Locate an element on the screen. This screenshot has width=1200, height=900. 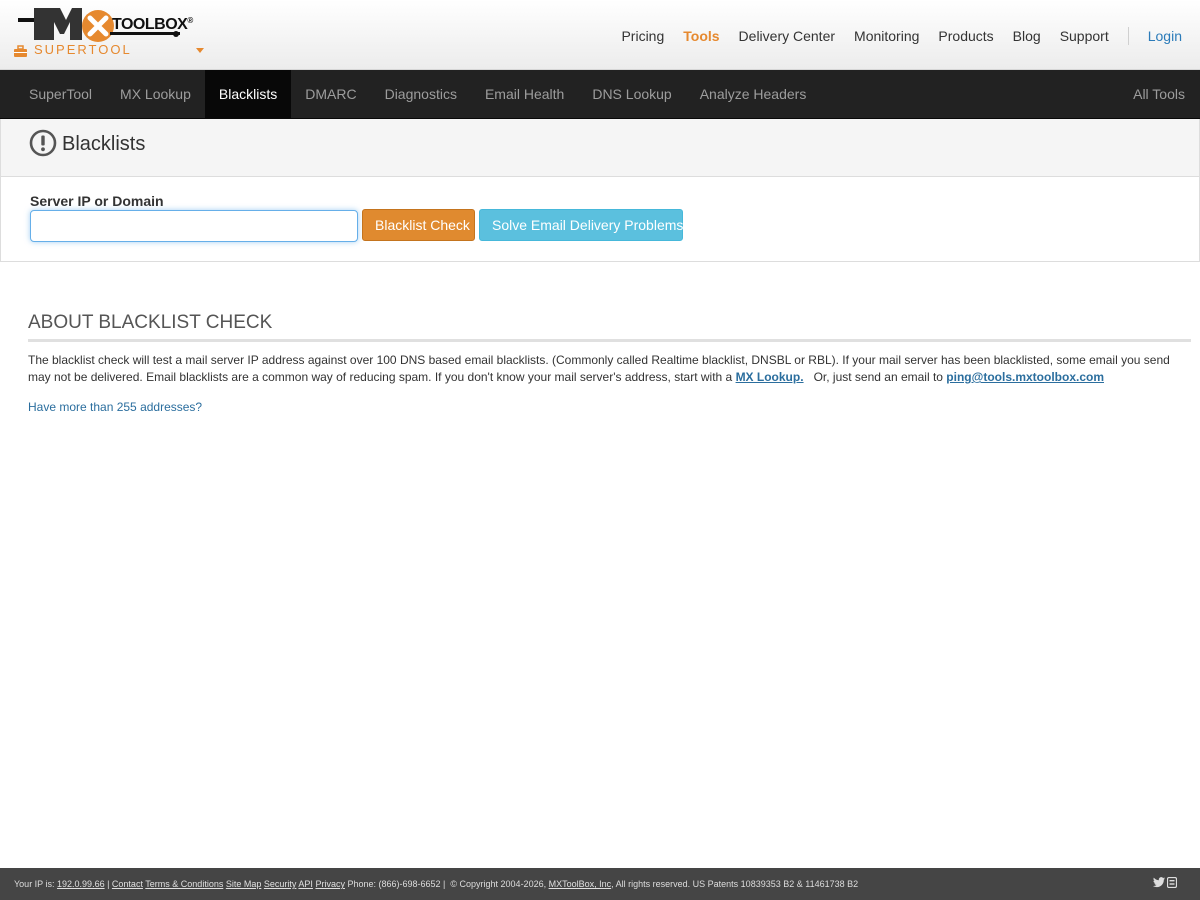
solve-delivery-button: Solve Email Delivery Problems is located at coordinates (581, 225).